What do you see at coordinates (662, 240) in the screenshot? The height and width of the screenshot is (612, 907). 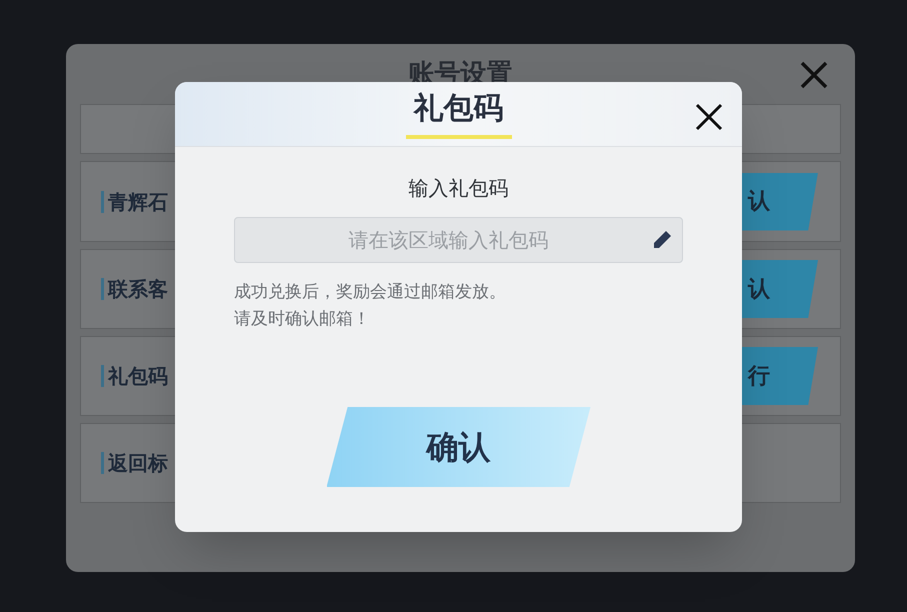 I see `pencil-icon` at bounding box center [662, 240].